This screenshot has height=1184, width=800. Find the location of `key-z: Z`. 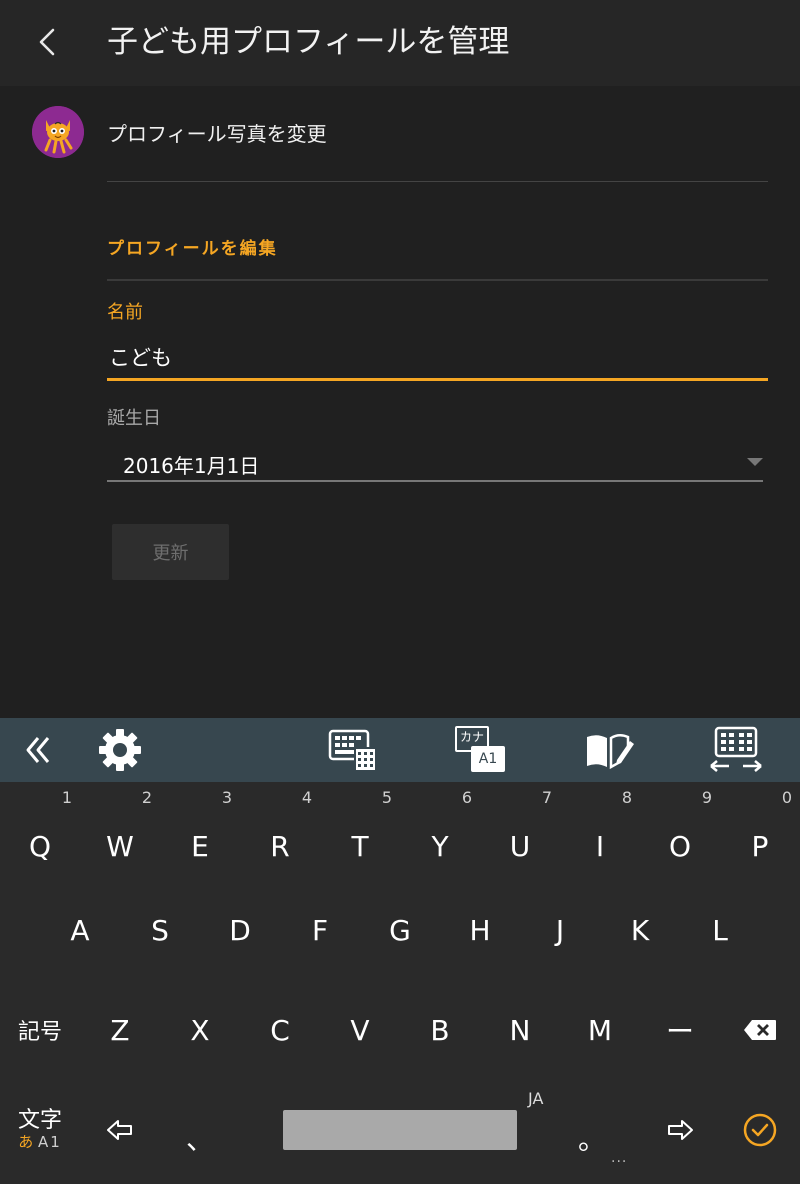

key-z: Z is located at coordinates (120, 1030).